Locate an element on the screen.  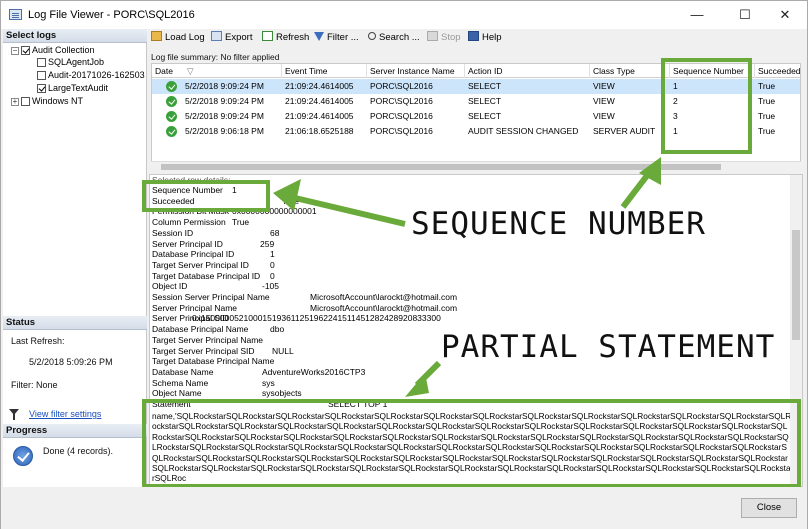
column-header-date: Date ▽ is located at coordinates (217, 71).